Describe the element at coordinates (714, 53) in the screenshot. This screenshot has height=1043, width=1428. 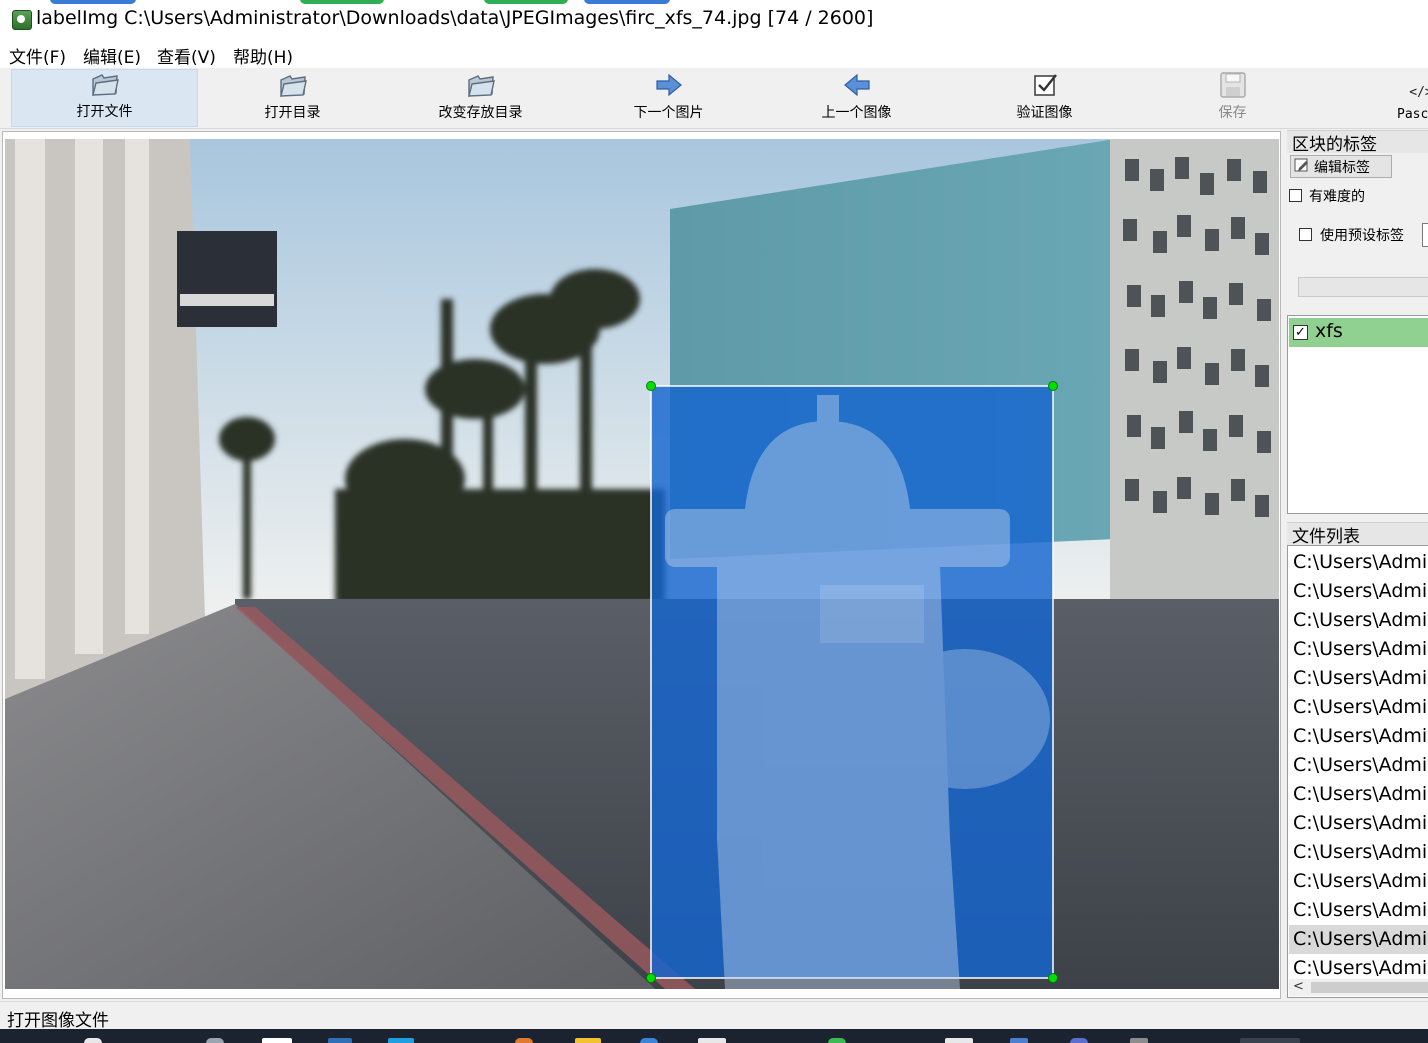
I see `menu-bar: 文件(F) 编辑(E) 查看(V) 帮助(H)` at that location.